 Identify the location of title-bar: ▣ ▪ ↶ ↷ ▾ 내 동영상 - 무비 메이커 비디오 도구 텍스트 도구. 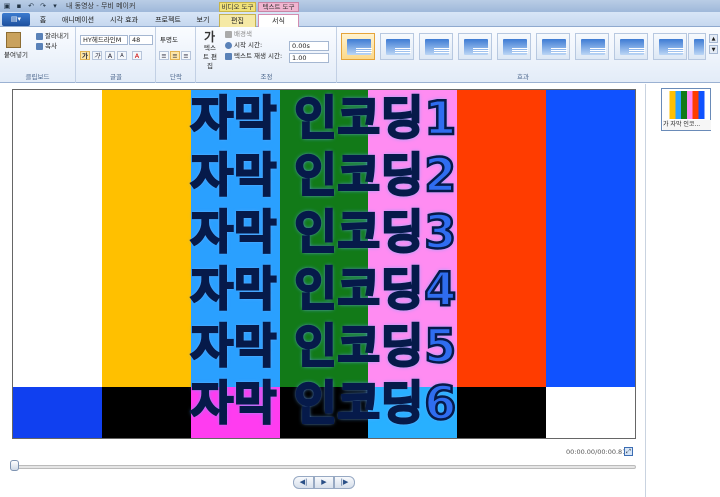
(360, 6).